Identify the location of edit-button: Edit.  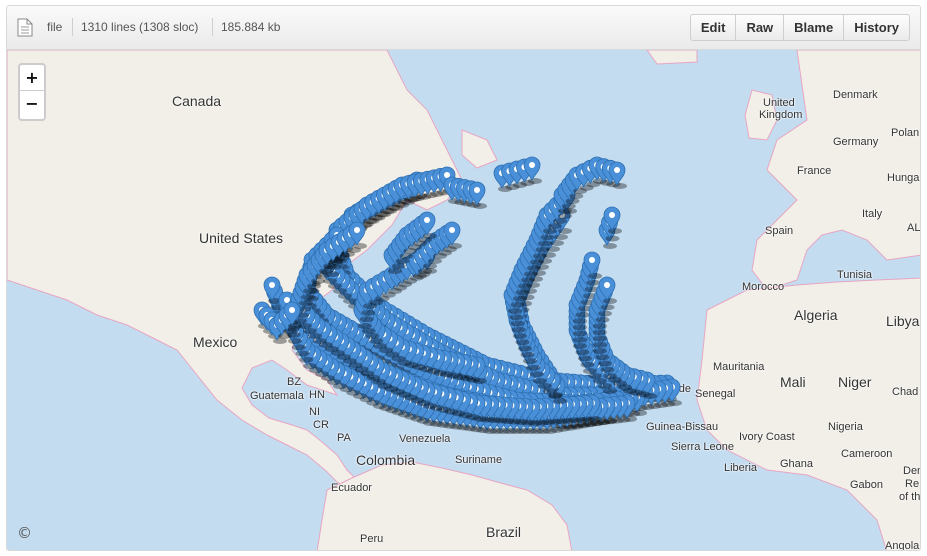
(714, 27).